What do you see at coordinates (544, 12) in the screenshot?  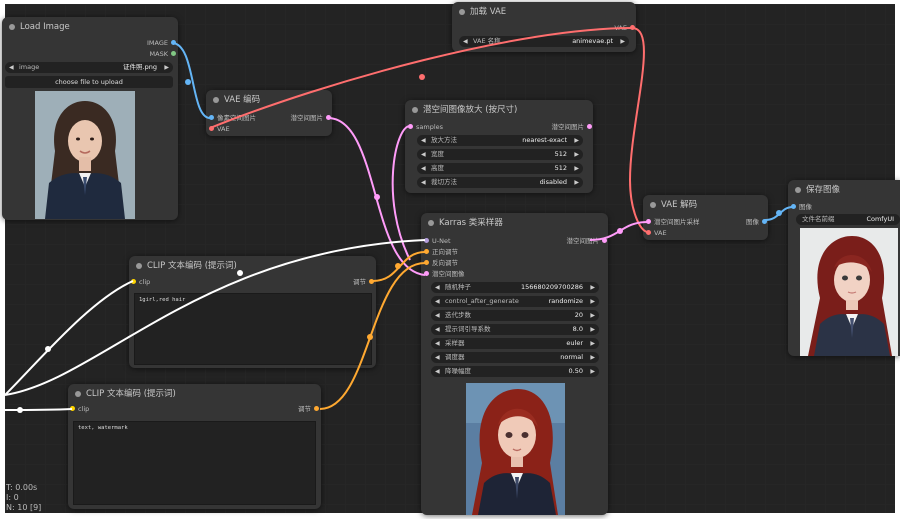 I see `node-title: 加载 VAE` at bounding box center [544, 12].